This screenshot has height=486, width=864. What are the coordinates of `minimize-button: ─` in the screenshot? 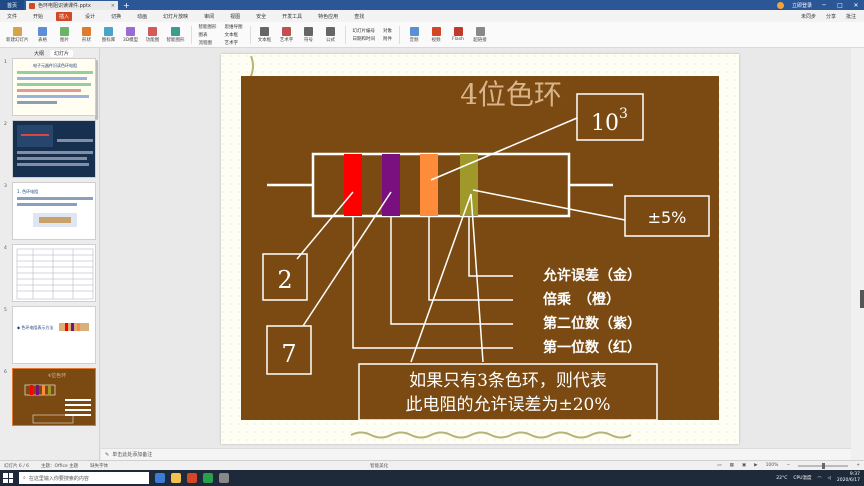 It's located at (824, 5).